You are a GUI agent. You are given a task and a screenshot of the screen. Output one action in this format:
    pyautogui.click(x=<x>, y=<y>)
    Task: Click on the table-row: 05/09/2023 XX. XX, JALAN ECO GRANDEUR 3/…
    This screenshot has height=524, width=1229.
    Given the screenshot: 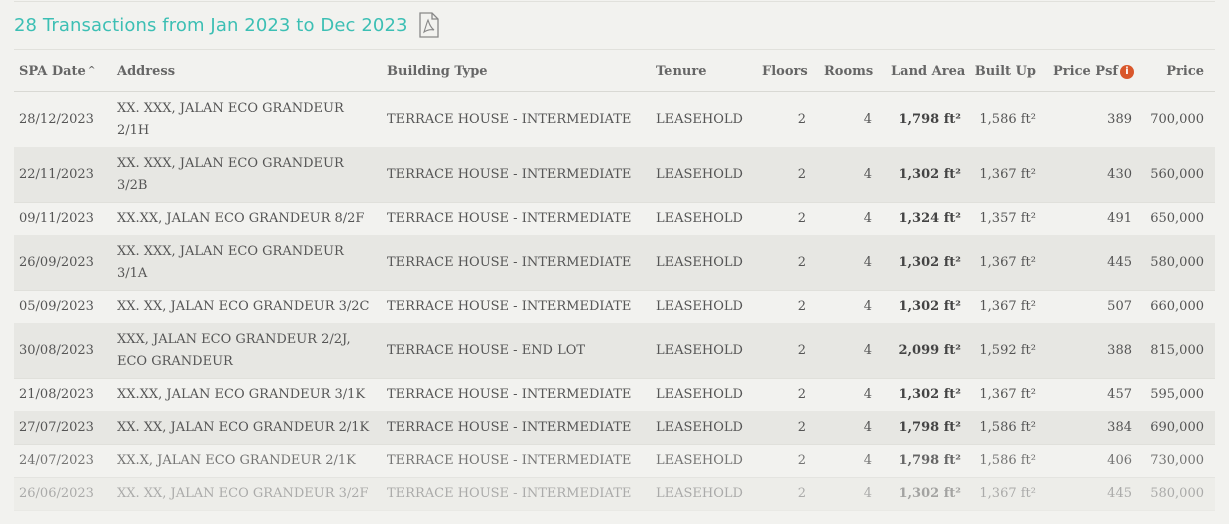 What is the action you would take?
    pyautogui.click(x=614, y=307)
    